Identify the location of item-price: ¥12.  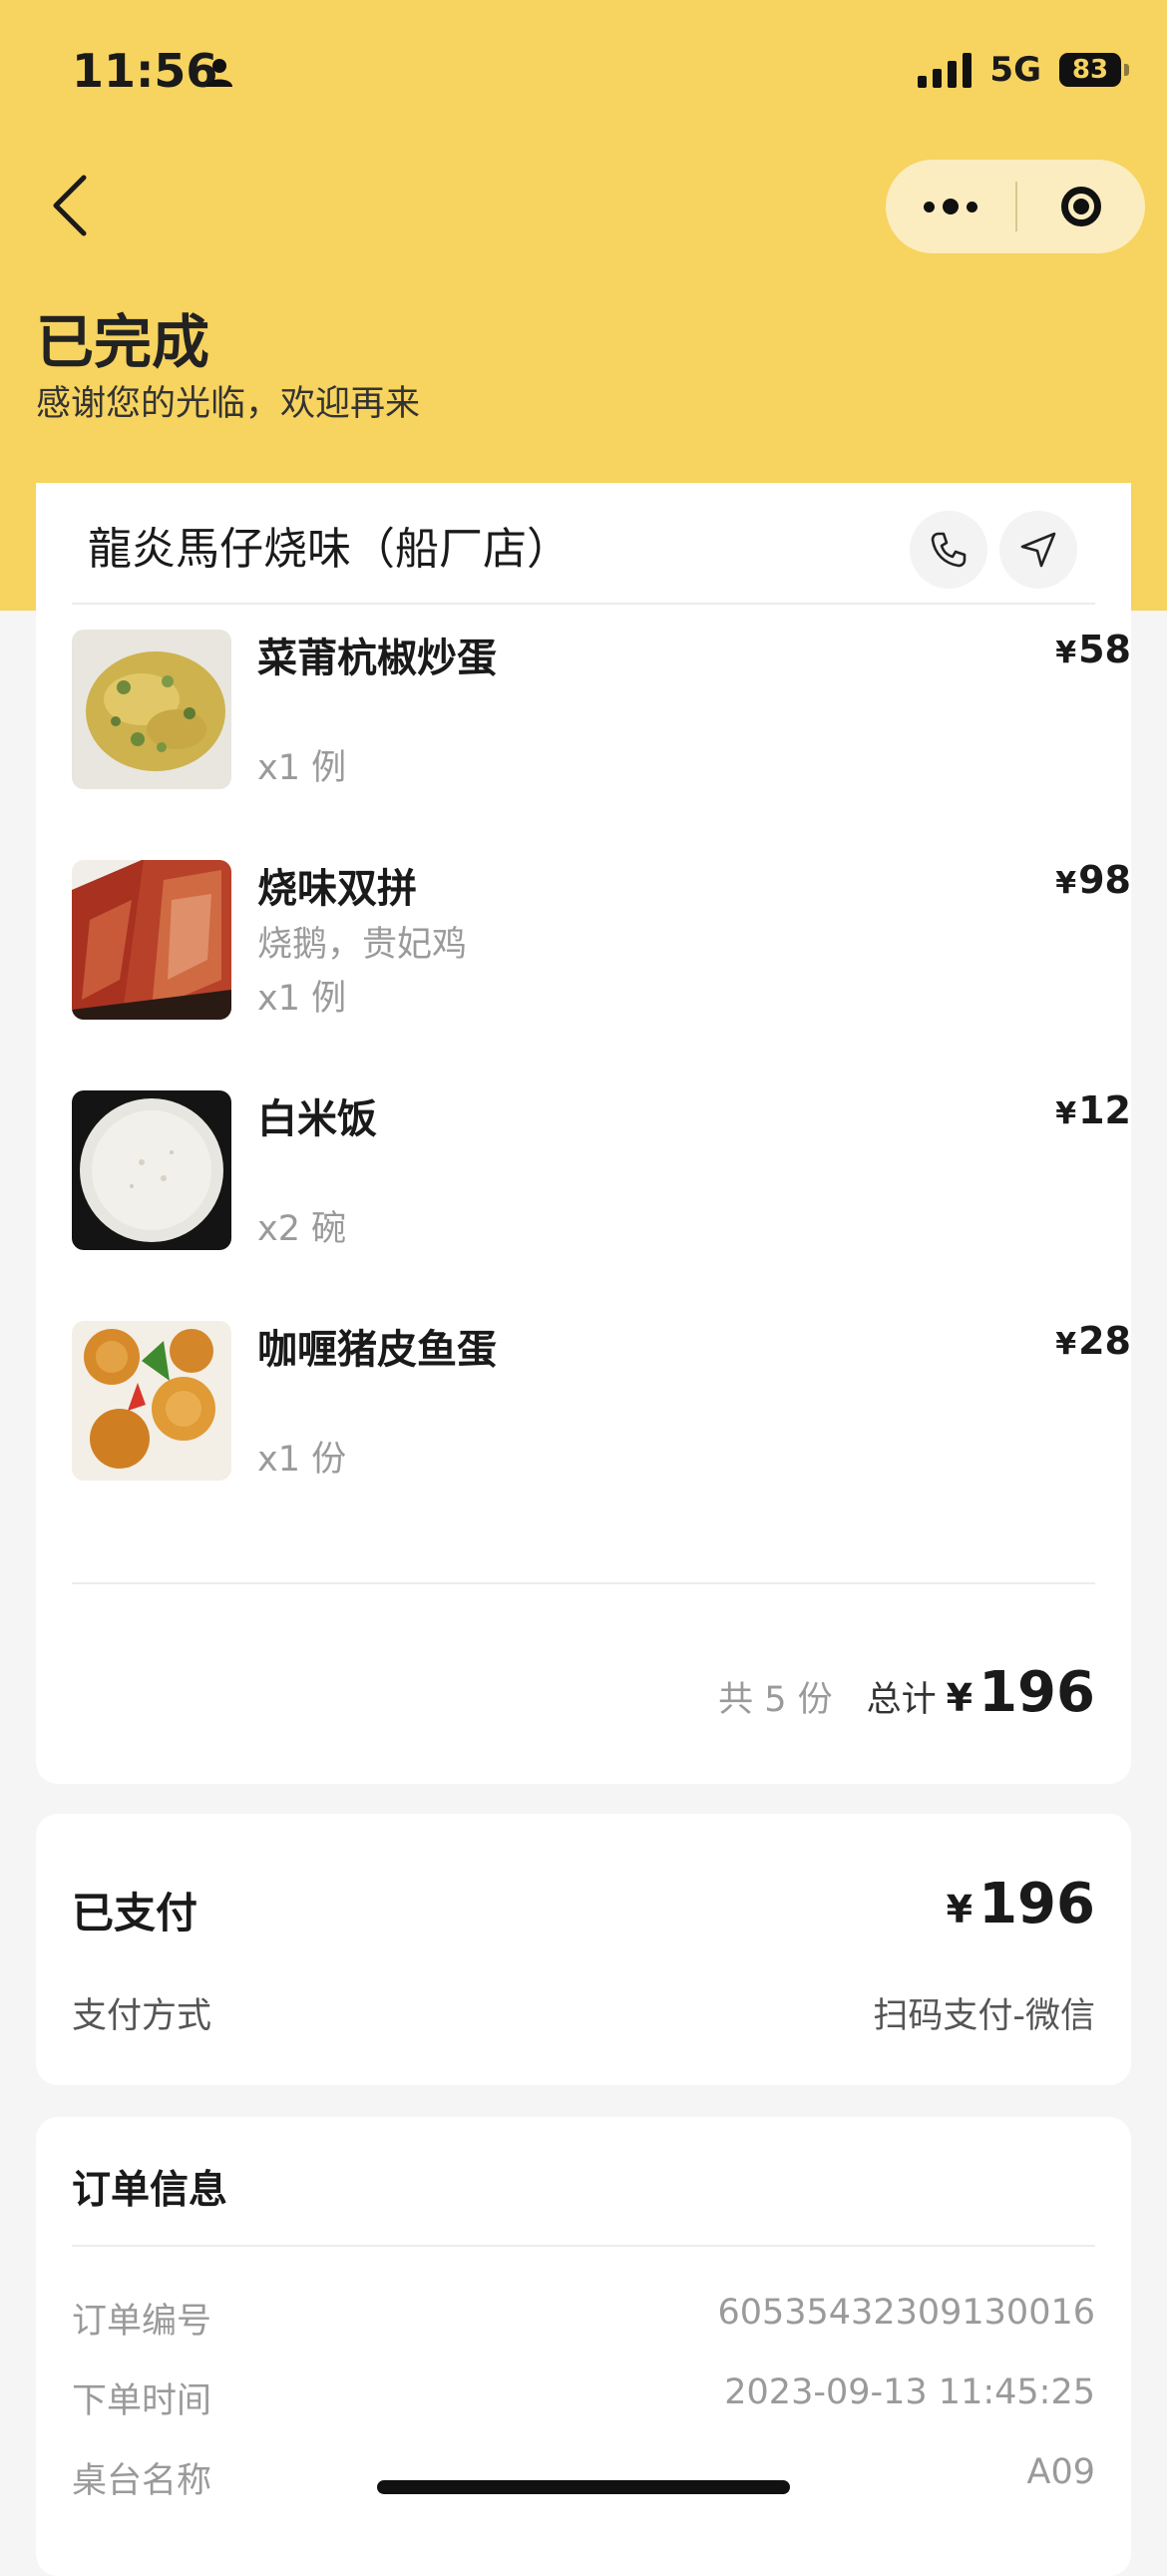
(1093, 1110).